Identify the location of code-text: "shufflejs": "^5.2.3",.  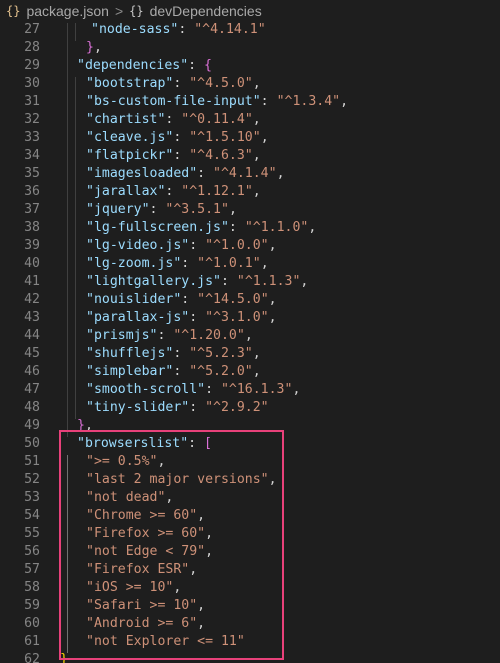
(173, 354).